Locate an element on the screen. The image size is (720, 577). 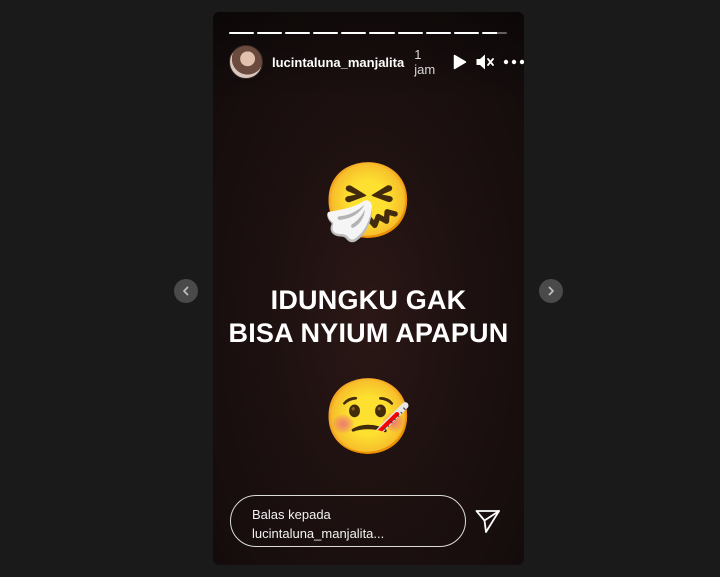
play-icon is located at coordinates (460, 62).